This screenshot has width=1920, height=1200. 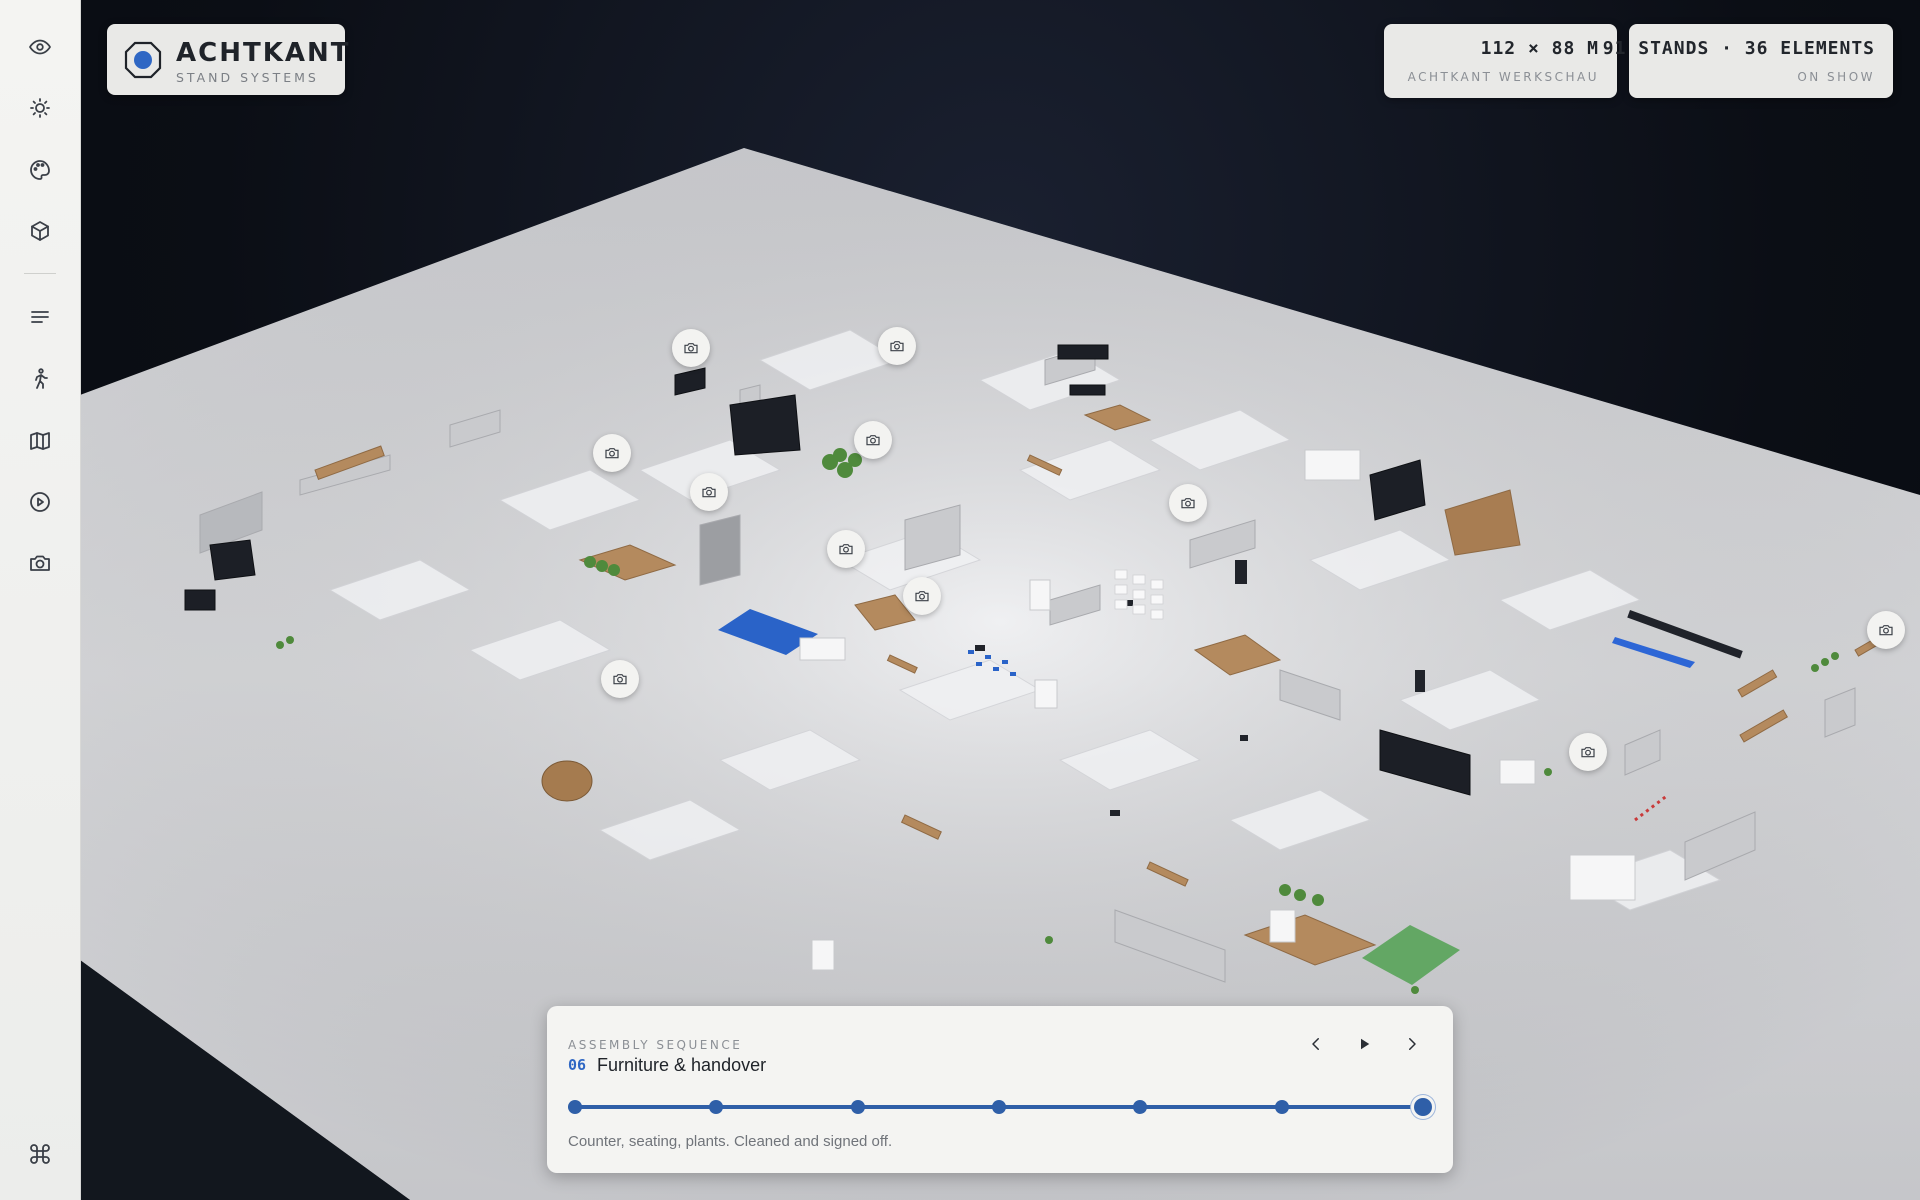 What do you see at coordinates (40, 318) in the screenshot?
I see `list-icon` at bounding box center [40, 318].